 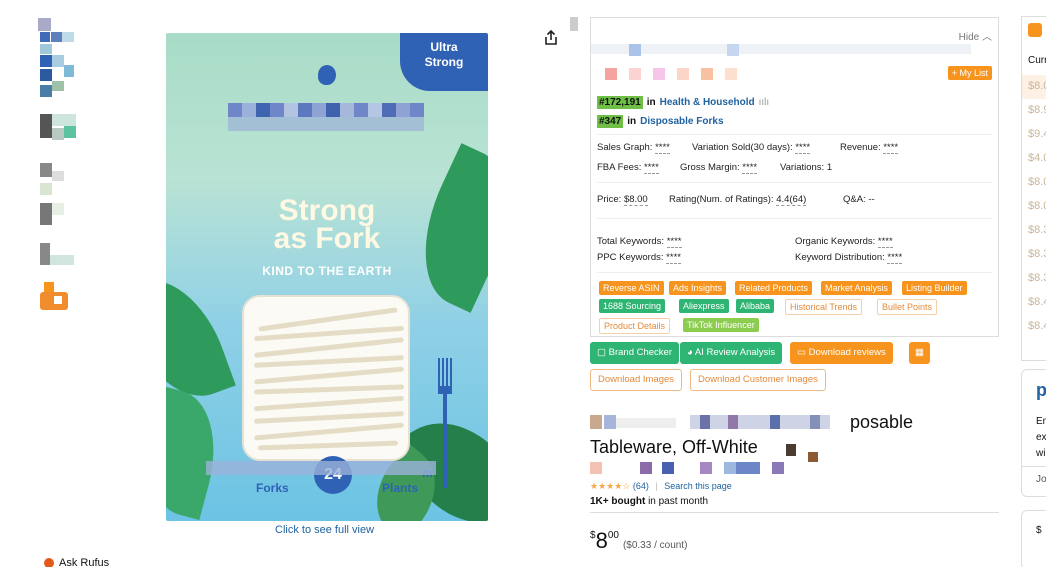 I want to click on sales-graph-stat: Sales Graph: ****, so click(x=633, y=148).